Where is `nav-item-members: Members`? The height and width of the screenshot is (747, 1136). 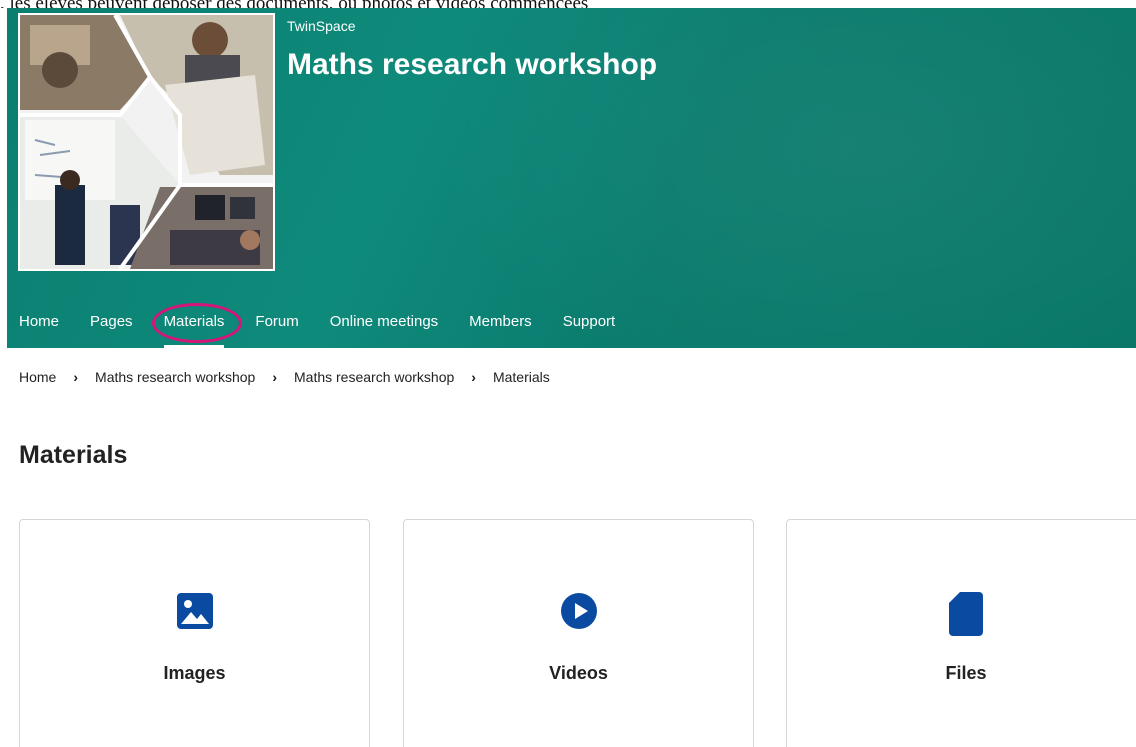
nav-item-members: Members is located at coordinates (500, 325).